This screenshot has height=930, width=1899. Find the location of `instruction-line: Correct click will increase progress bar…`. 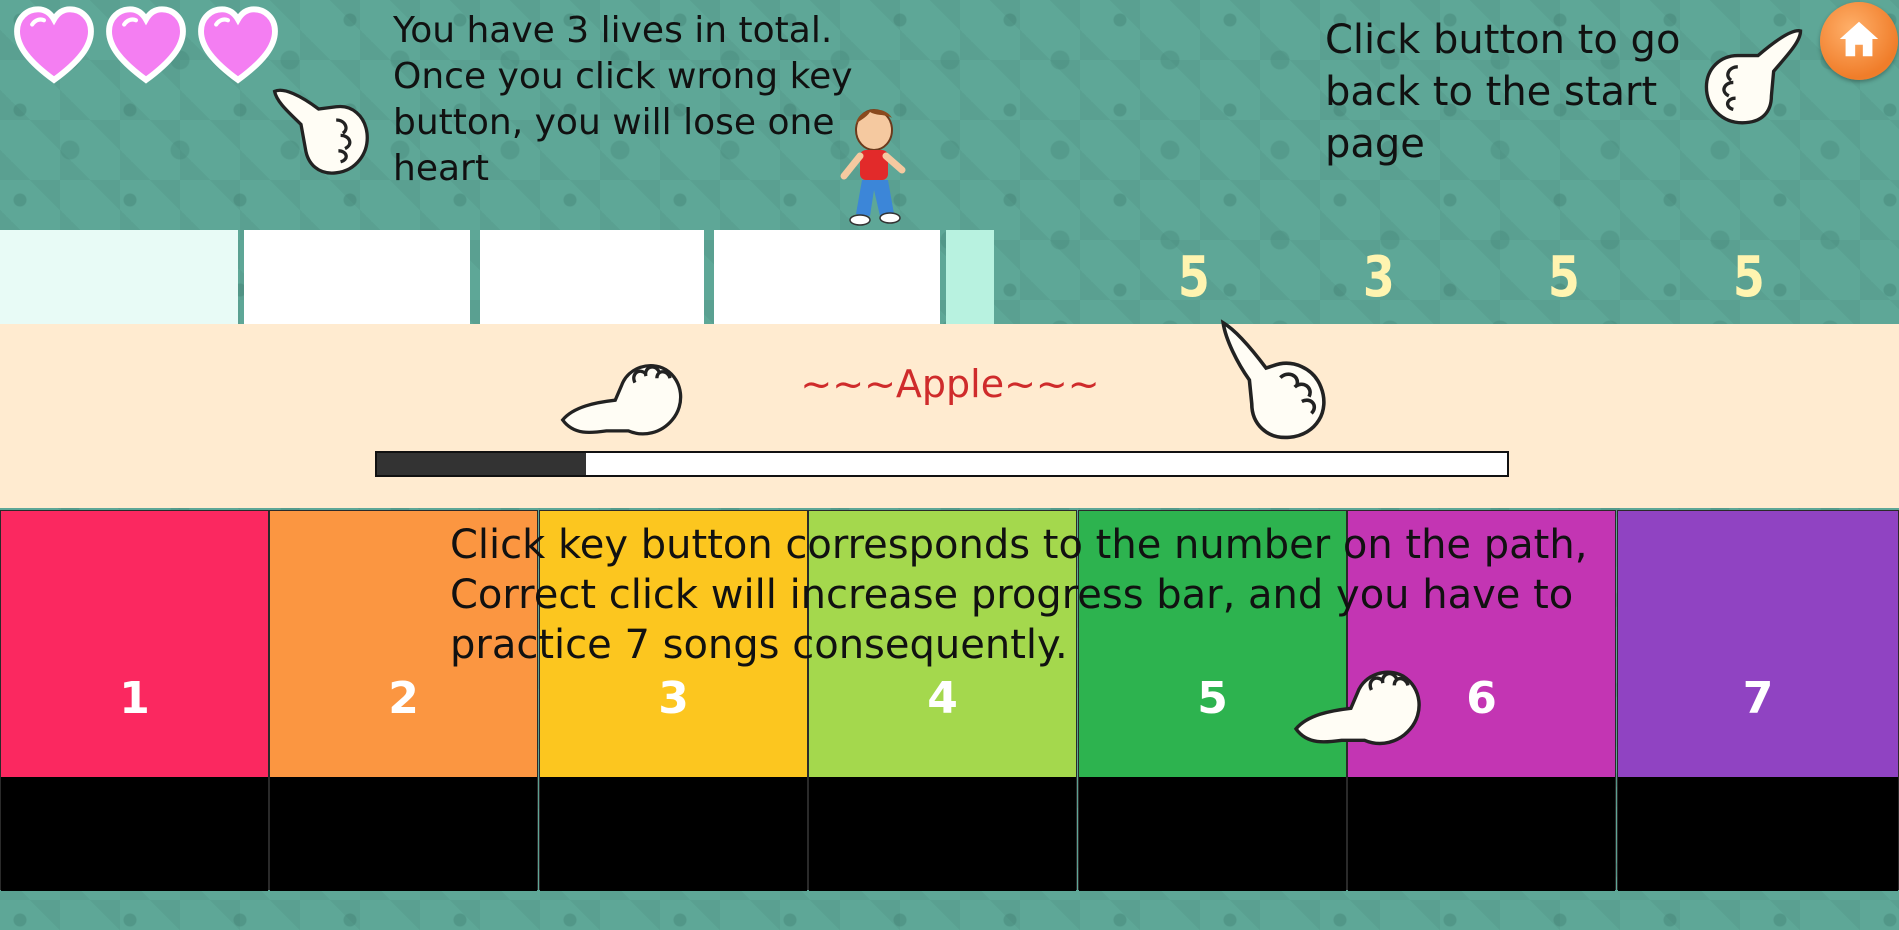

instruction-line: Correct click will increase progress bar… is located at coordinates (1012, 595).